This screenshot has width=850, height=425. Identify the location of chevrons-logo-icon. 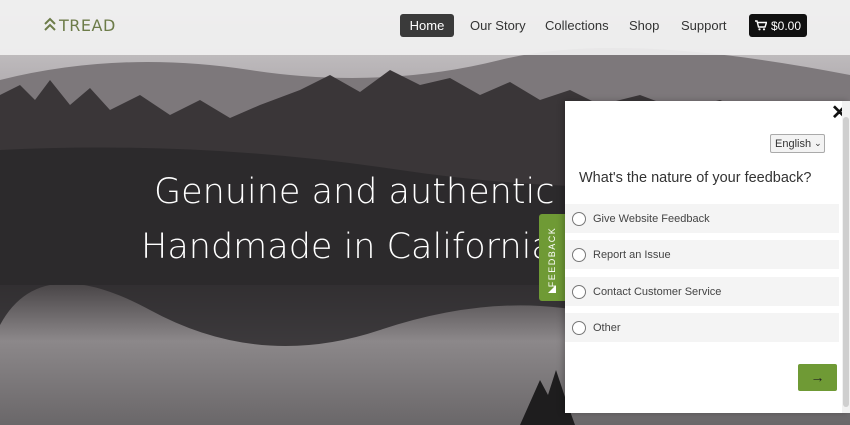
(50, 24).